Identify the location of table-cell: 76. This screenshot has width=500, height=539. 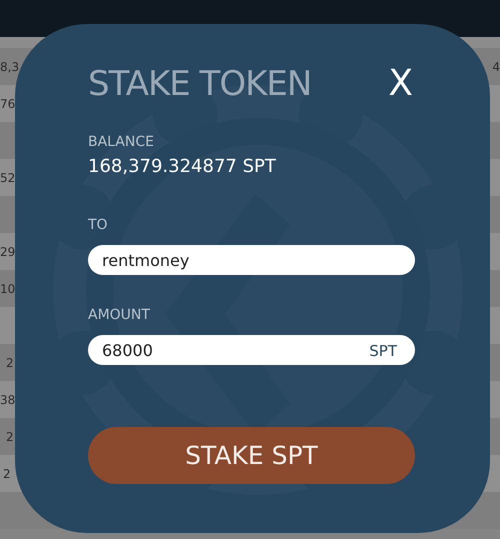
(8, 103).